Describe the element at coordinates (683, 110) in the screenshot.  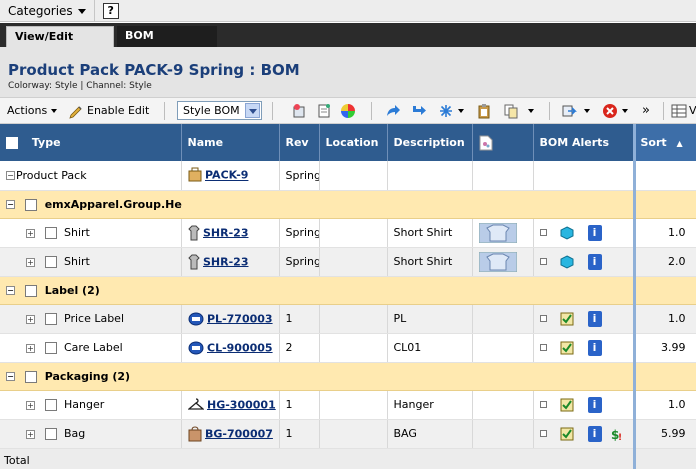
I see `table-view-button: V` at that location.